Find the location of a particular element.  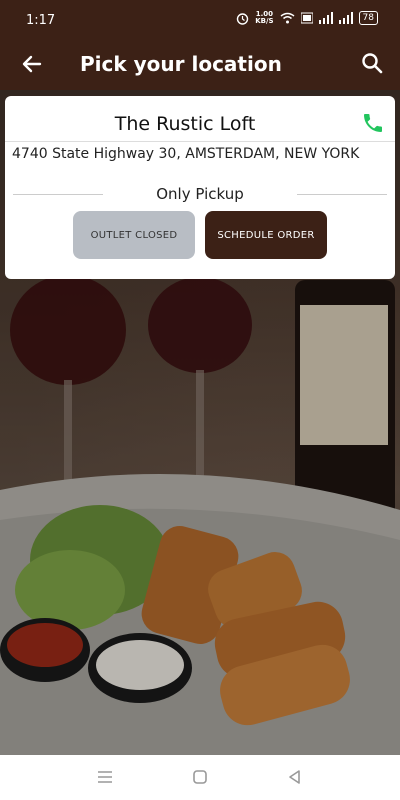

app-toolbar: Pick your location is located at coordinates (200, 66).